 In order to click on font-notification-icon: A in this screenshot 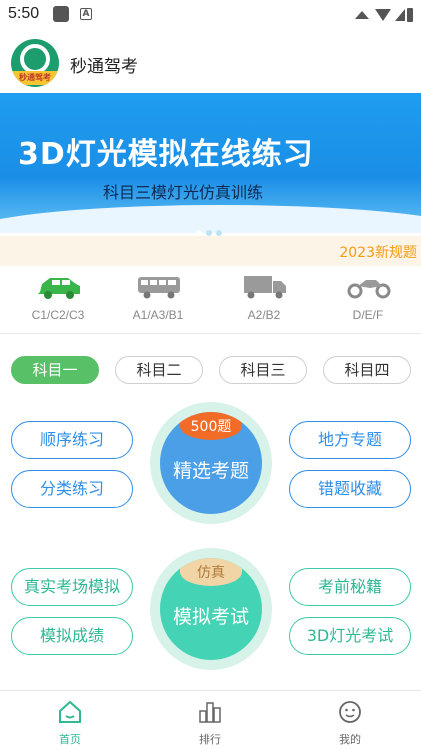, I will do `click(86, 14)`.